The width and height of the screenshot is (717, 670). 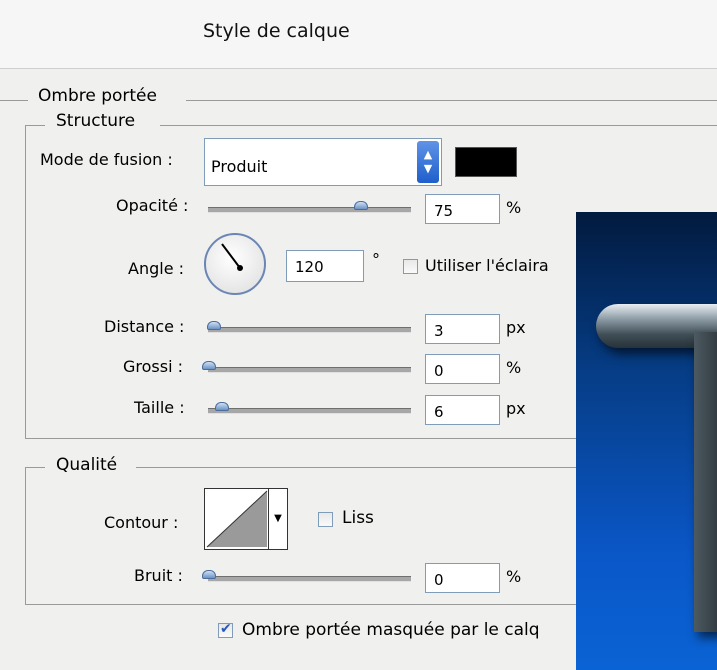 What do you see at coordinates (325, 266) in the screenshot?
I see `angle-input: 120` at bounding box center [325, 266].